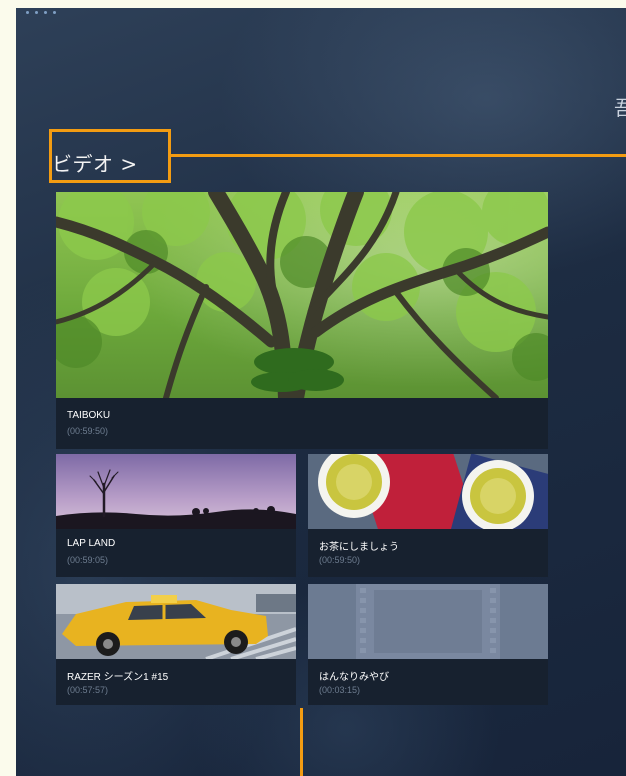  I want to click on video-title: はんなりみやび, so click(354, 677).